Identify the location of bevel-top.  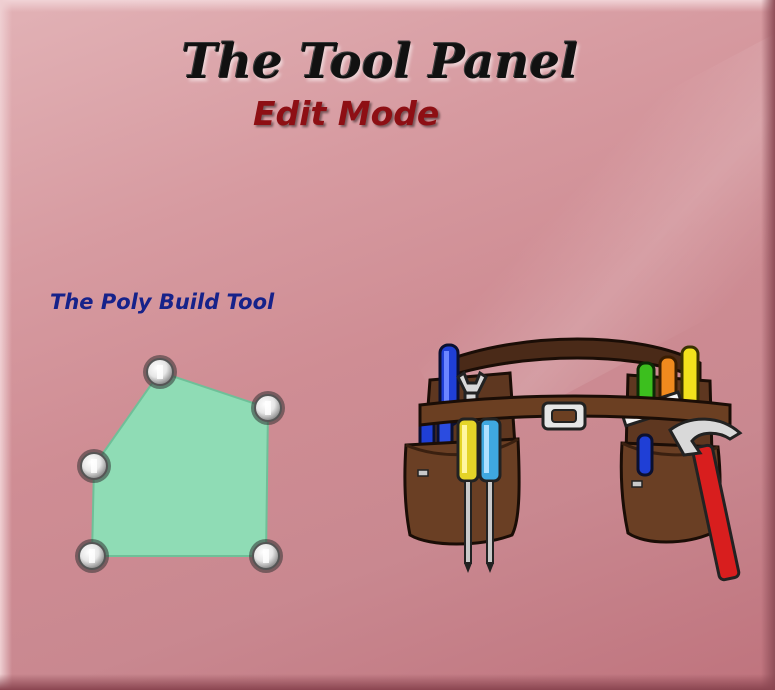
(387, 6).